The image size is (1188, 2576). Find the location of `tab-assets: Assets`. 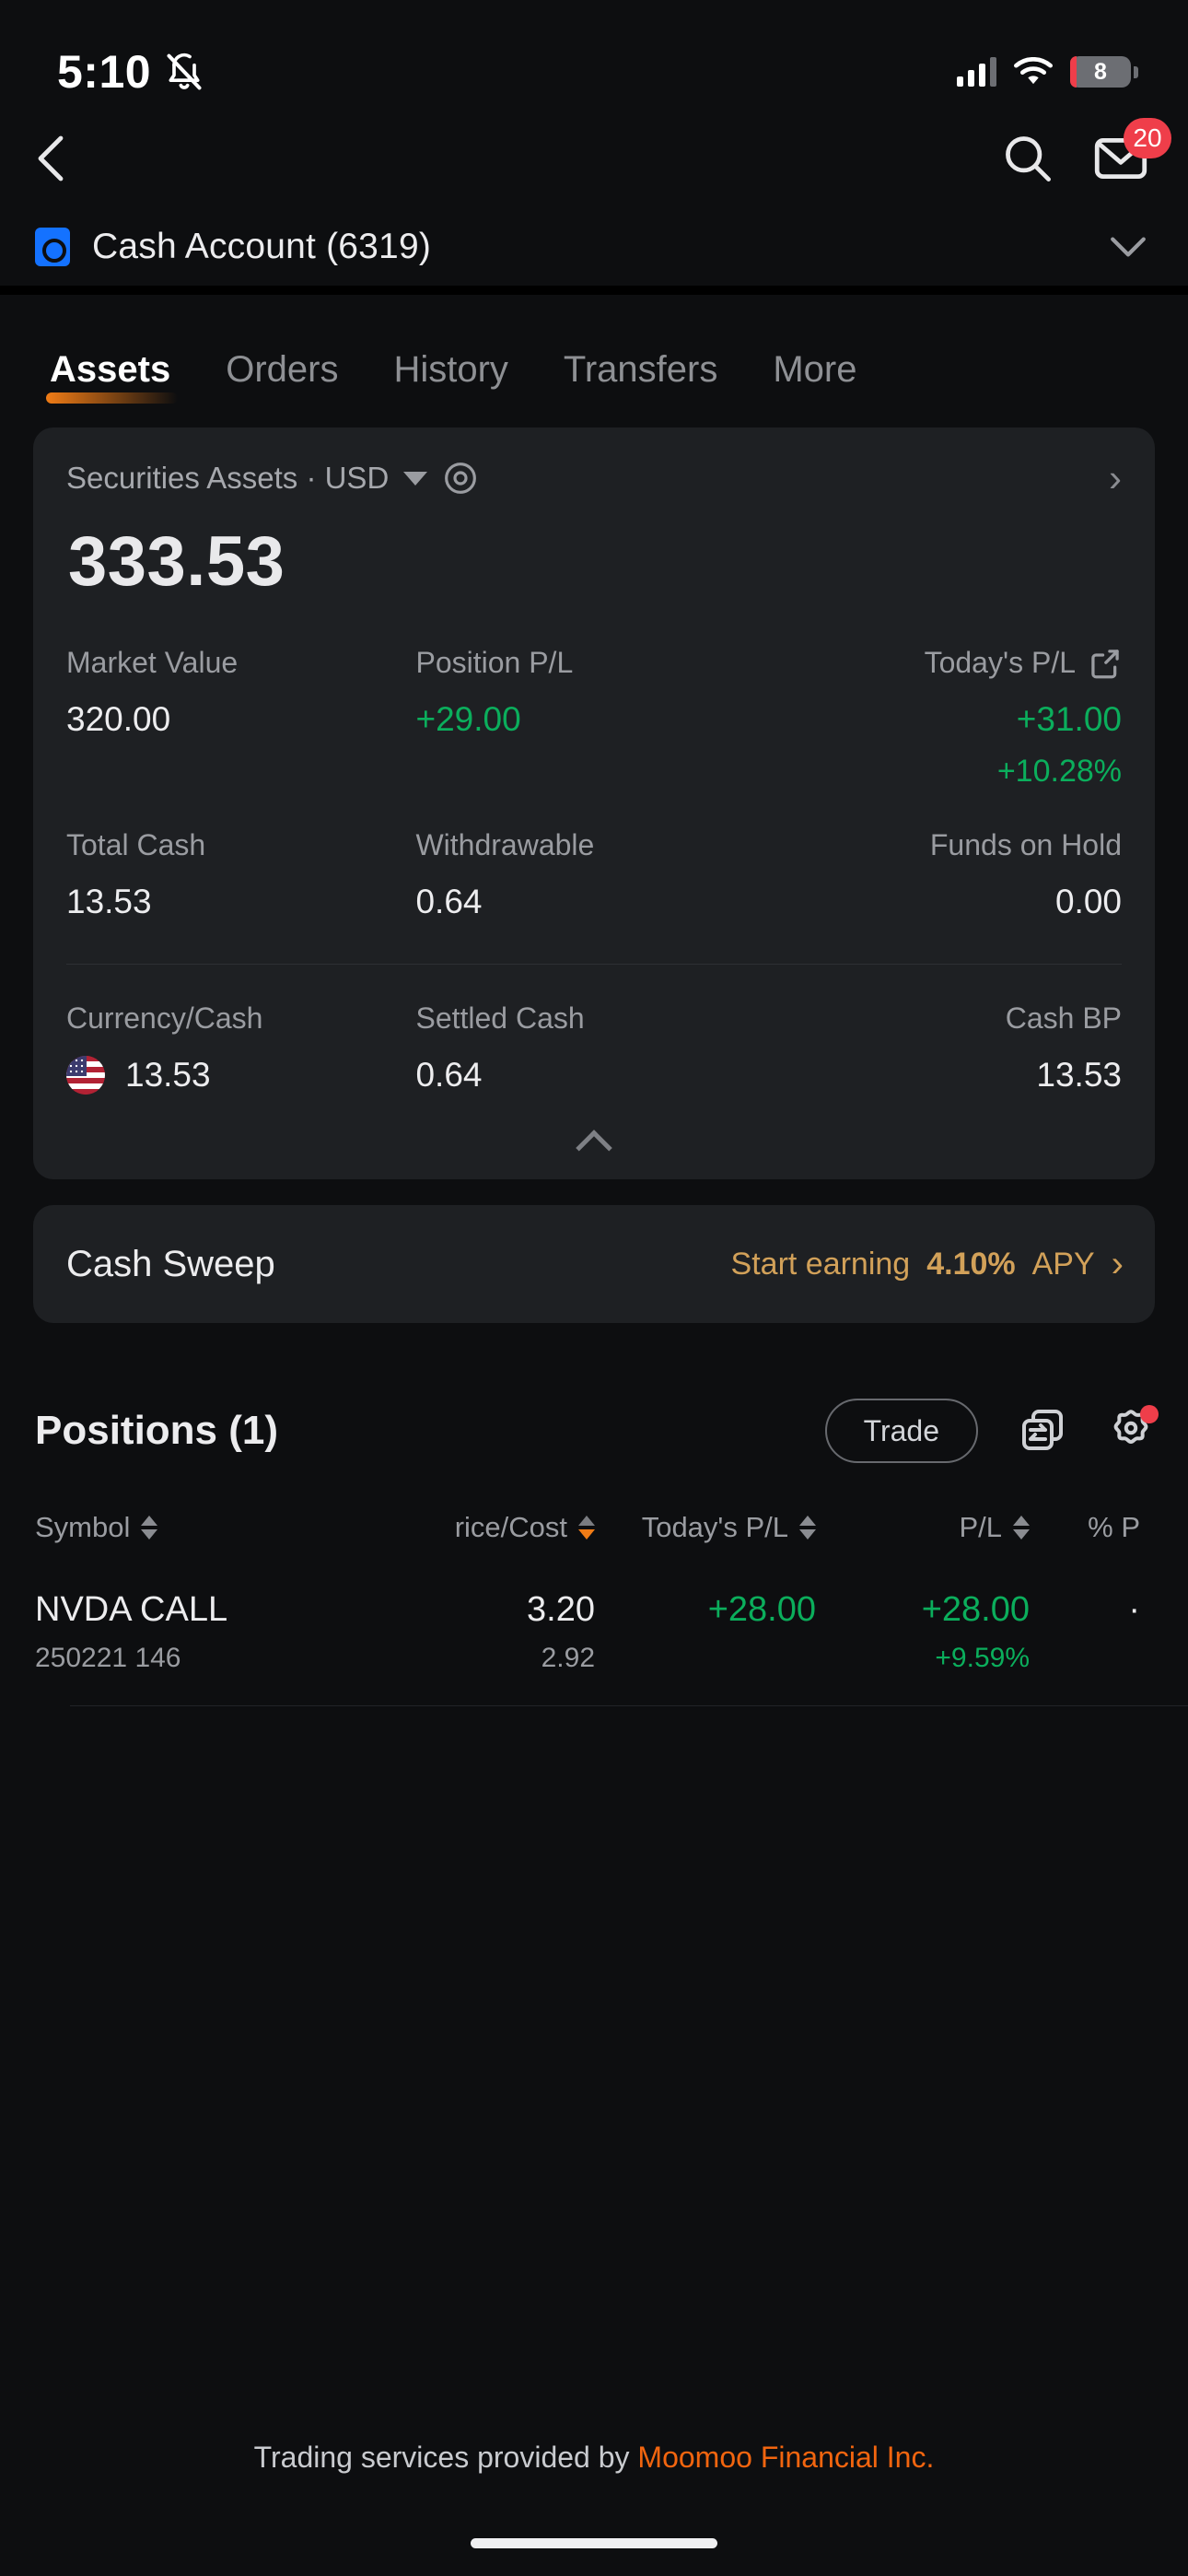

tab-assets: Assets is located at coordinates (113, 378).